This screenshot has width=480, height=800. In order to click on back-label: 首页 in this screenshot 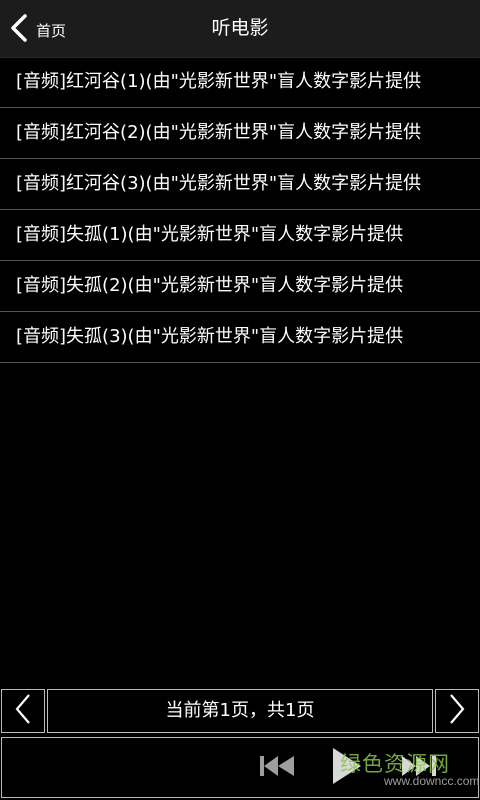, I will do `click(51, 30)`.